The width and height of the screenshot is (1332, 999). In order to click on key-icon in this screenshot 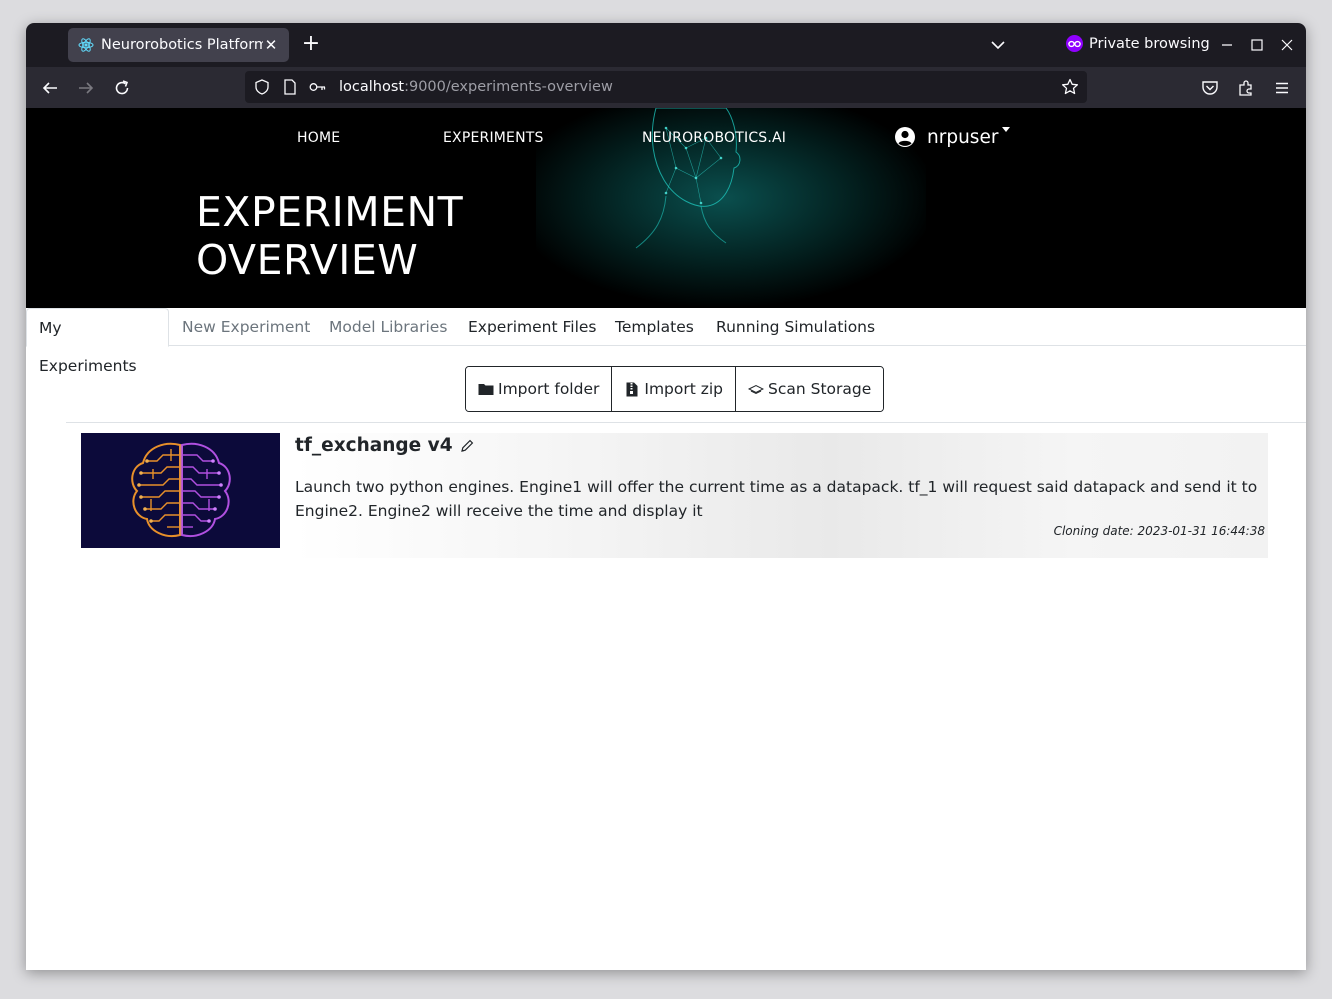, I will do `click(318, 87)`.